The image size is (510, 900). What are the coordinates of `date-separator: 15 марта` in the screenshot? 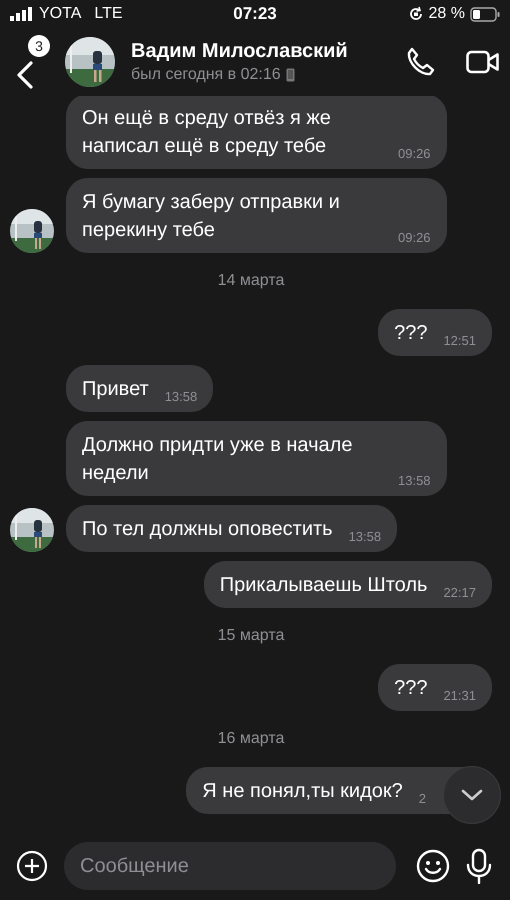 It's located at (251, 636).